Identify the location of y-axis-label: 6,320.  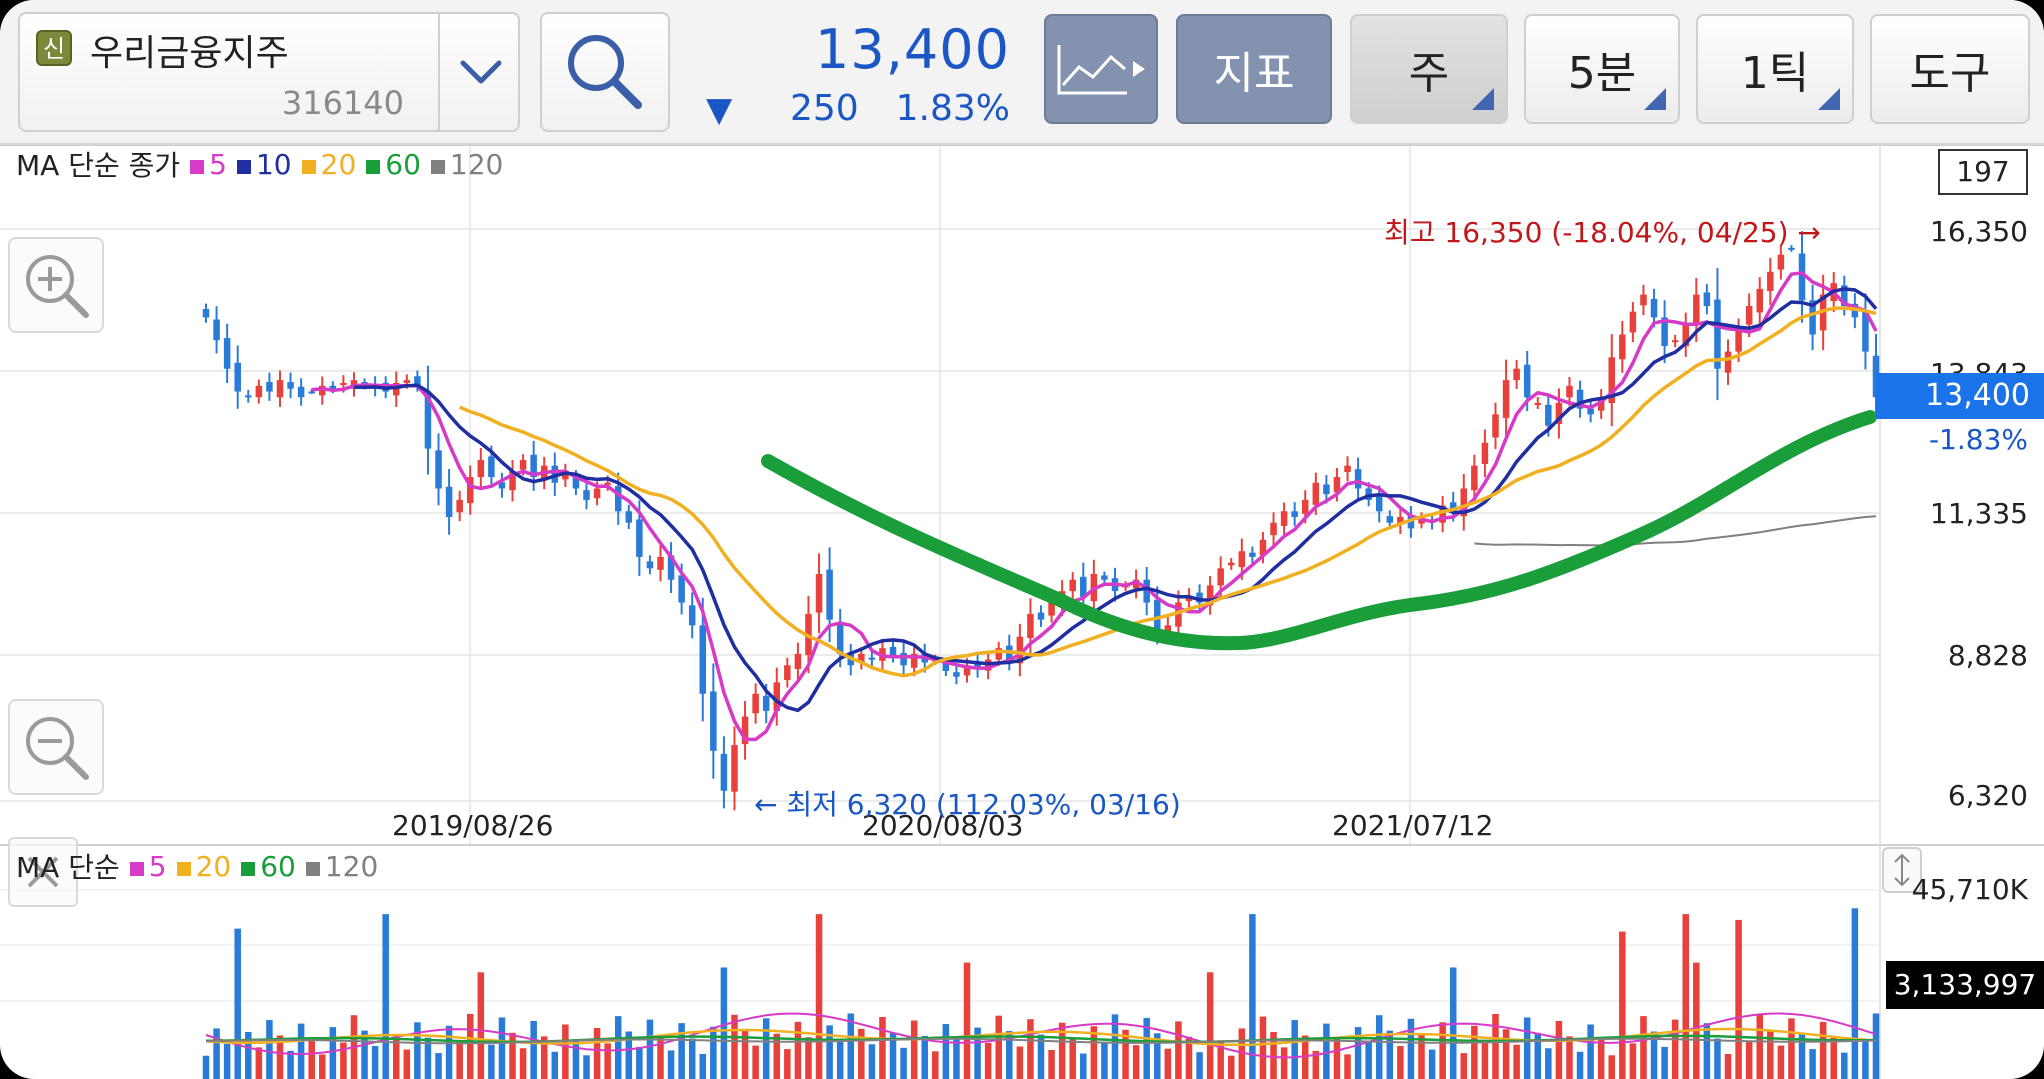
(1987, 795).